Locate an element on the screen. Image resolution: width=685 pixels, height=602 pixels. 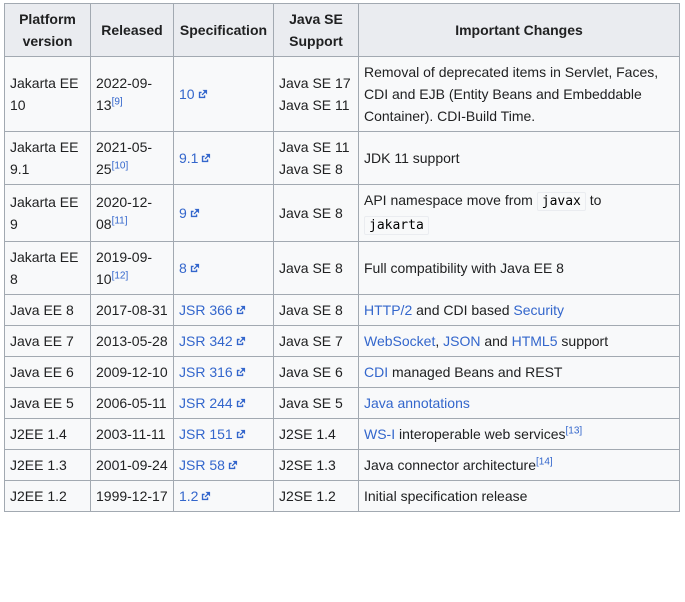
java-se-support-cell: Java SE 7 is located at coordinates (316, 341).